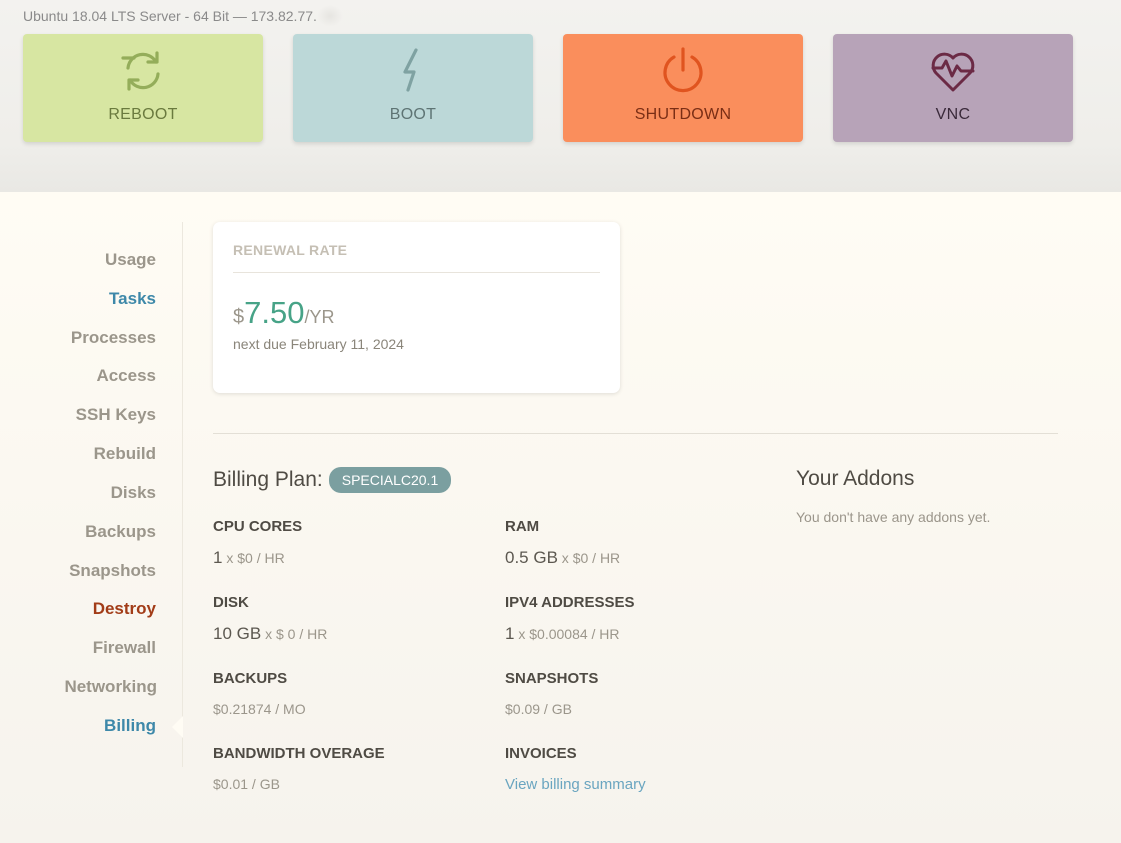 This screenshot has height=843, width=1121. Describe the element at coordinates (246, 784) in the screenshot. I see `bandwidth-overage-value: $0.01 / GB` at that location.